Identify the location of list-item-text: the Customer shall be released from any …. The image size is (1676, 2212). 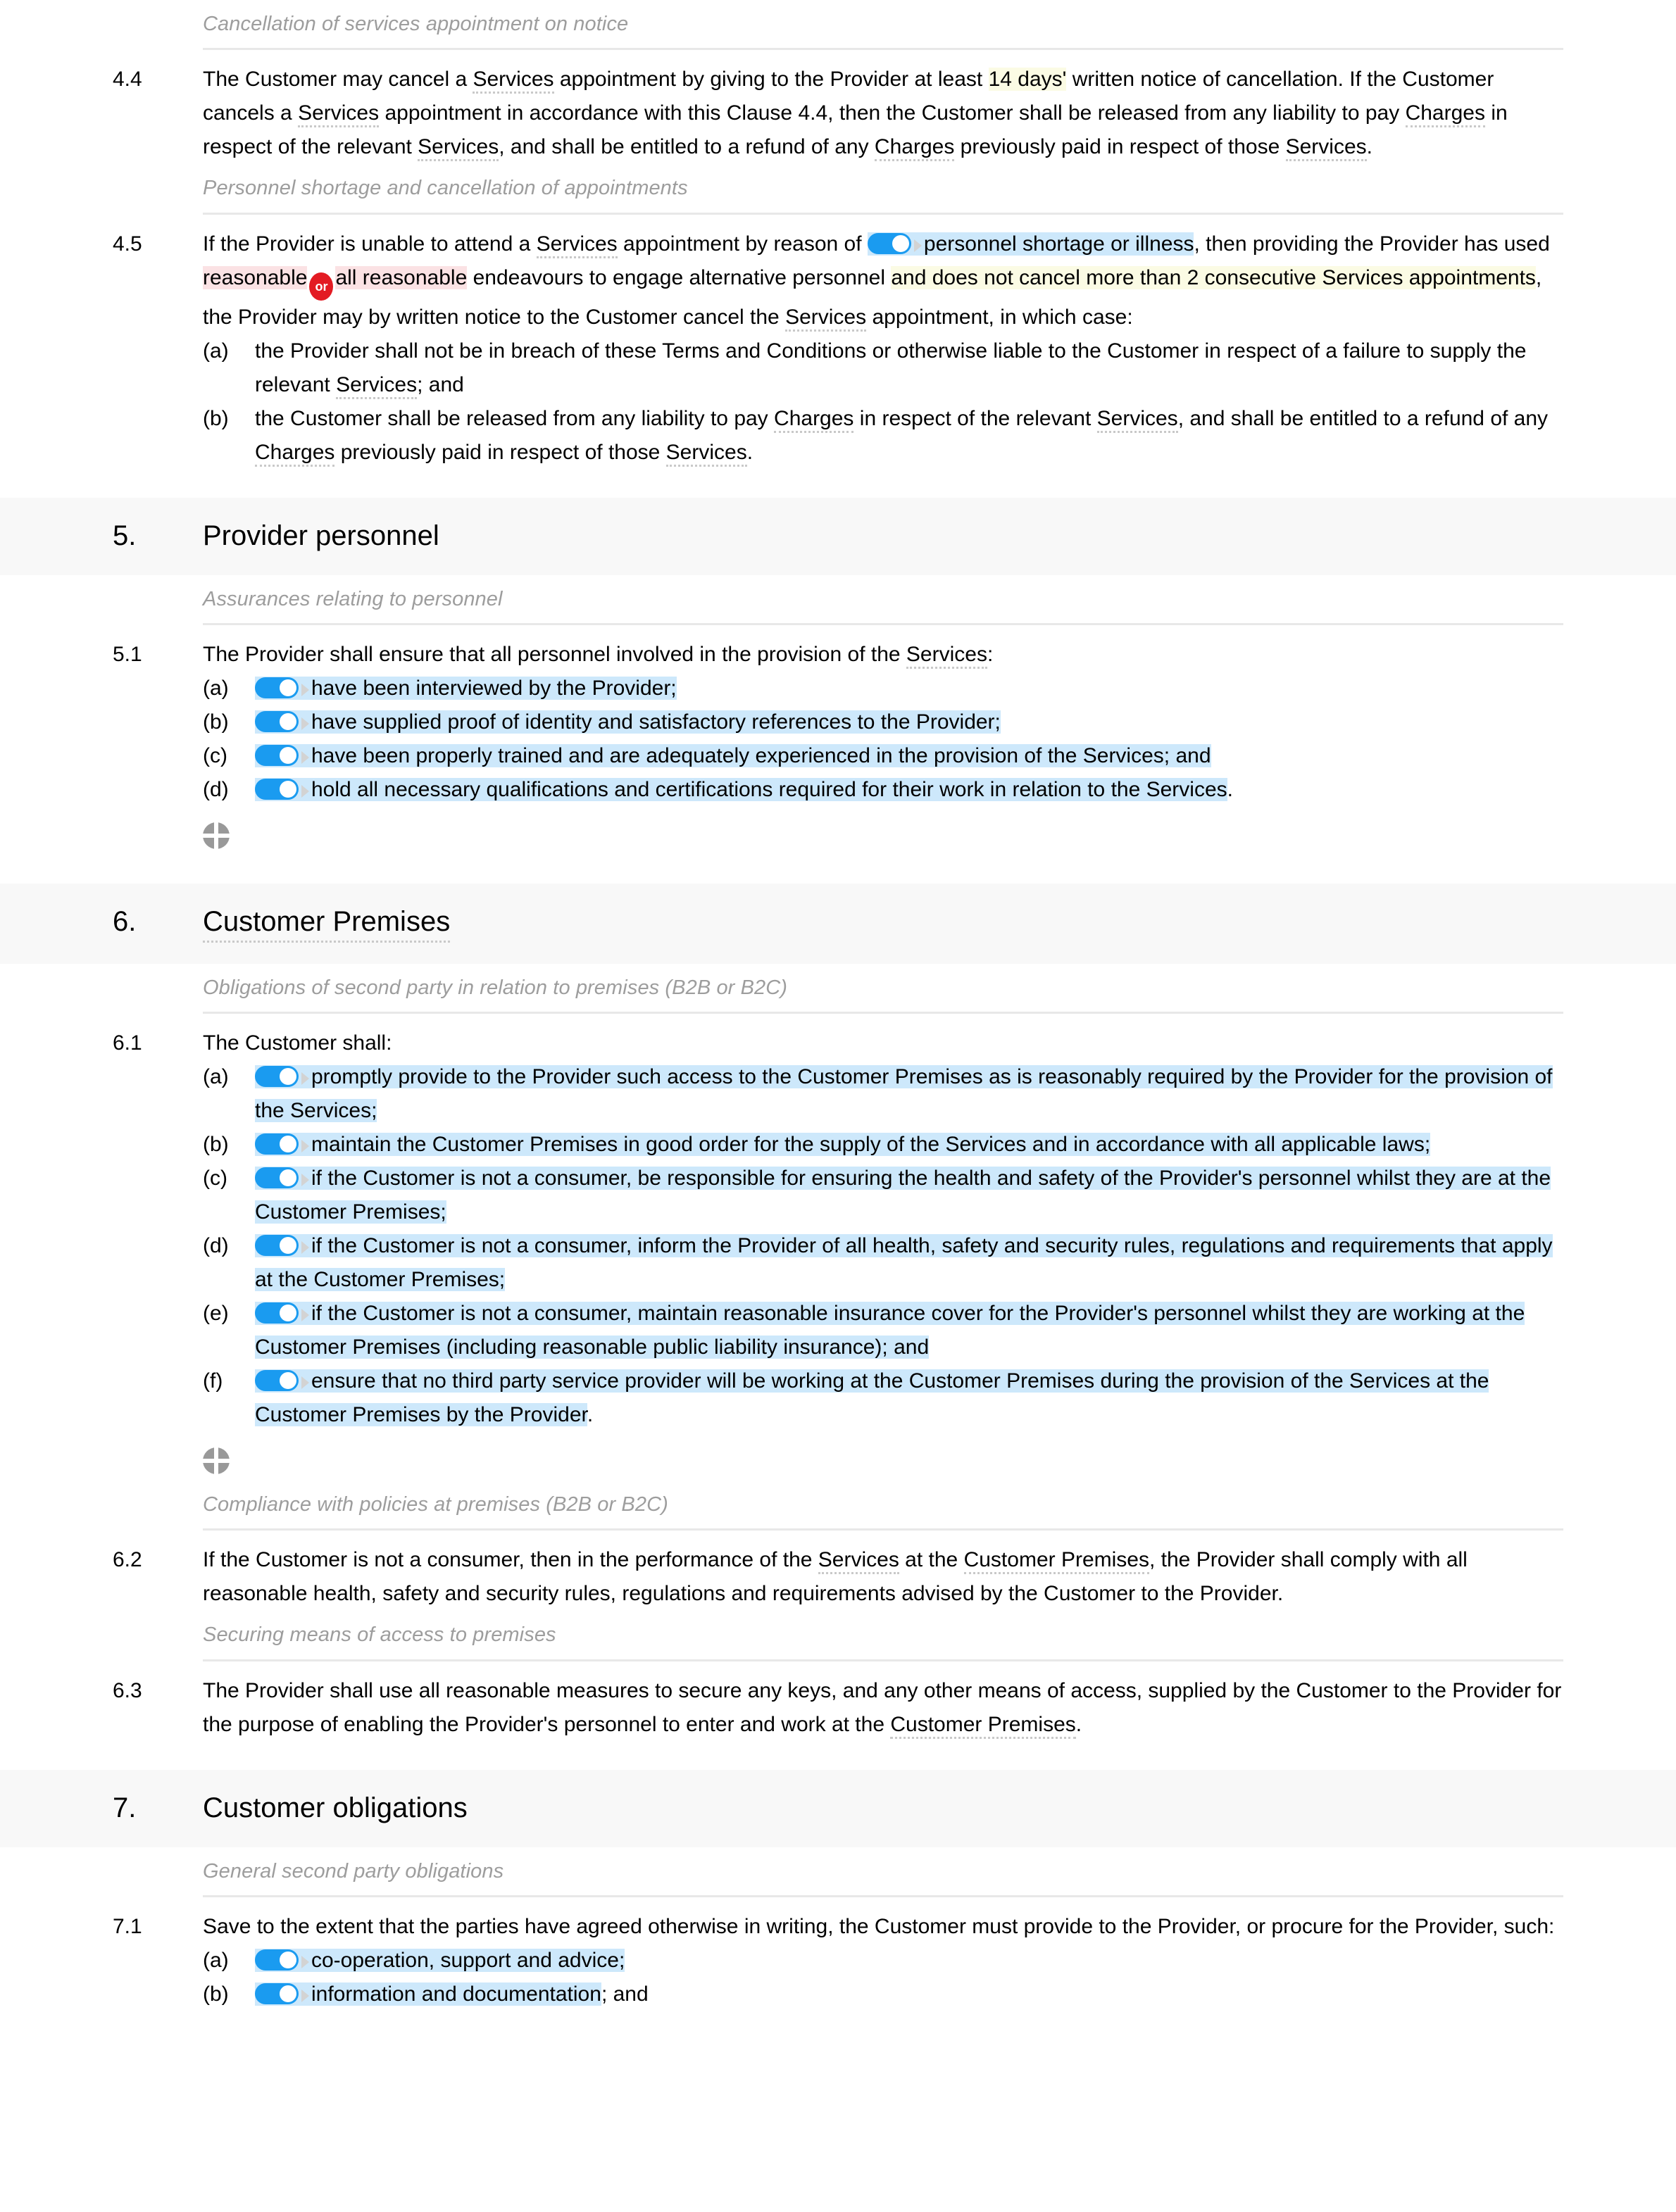
(909, 436).